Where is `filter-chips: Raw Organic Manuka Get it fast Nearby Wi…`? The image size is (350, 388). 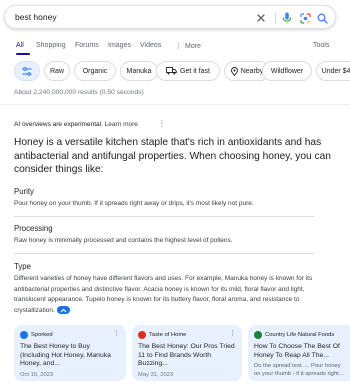 filter-chips: Raw Organic Manuka Get it fast Nearby Wi… is located at coordinates (182, 71).